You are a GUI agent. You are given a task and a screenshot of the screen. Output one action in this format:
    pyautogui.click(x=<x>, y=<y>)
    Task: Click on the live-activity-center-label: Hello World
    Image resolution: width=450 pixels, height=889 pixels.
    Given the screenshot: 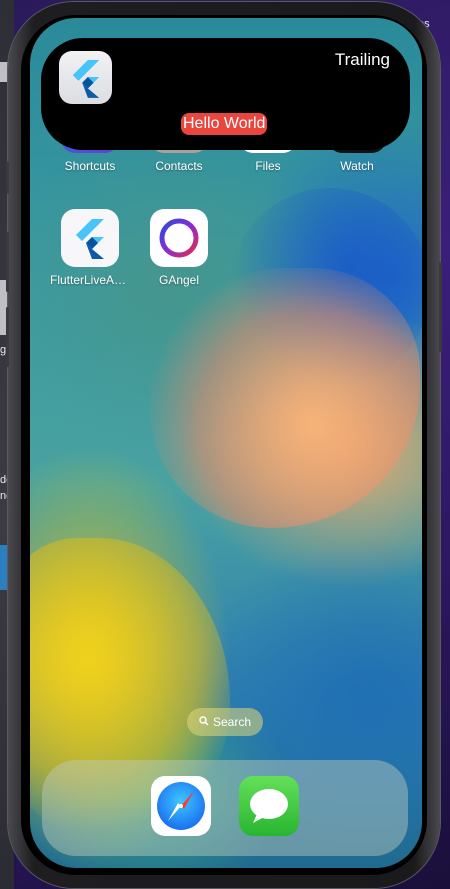 What is the action you would take?
    pyautogui.click(x=224, y=124)
    